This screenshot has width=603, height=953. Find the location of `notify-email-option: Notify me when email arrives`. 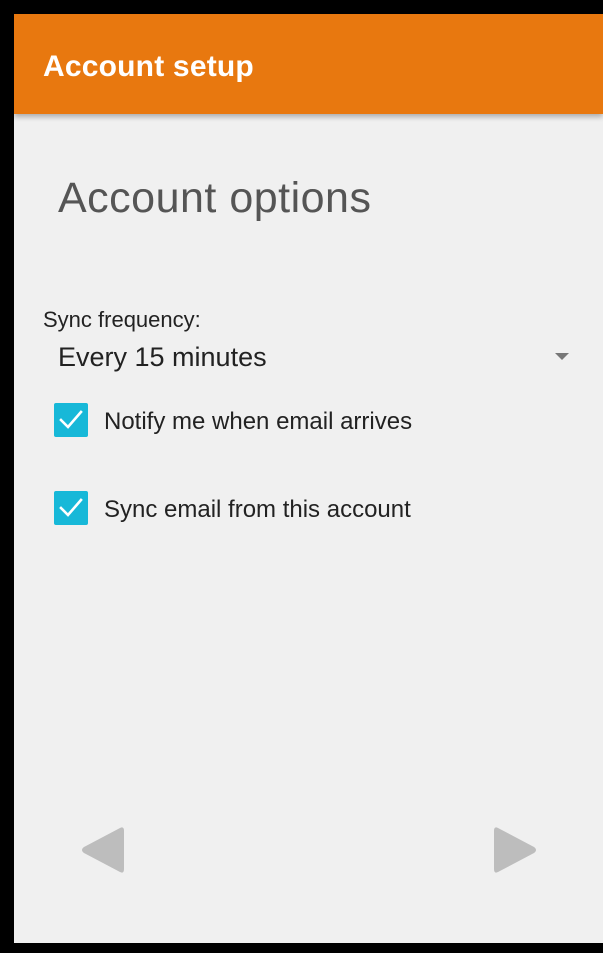

notify-email-option: Notify me when email arrives is located at coordinates (314, 423).